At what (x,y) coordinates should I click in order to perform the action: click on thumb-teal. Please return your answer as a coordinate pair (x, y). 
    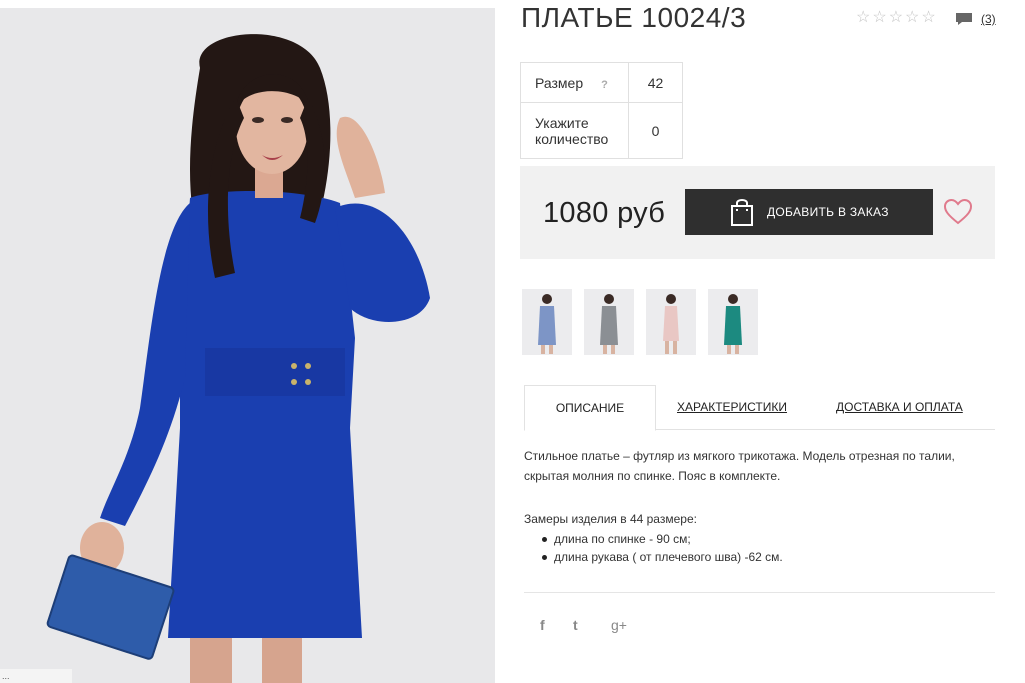
    Looking at the image, I should click on (733, 322).